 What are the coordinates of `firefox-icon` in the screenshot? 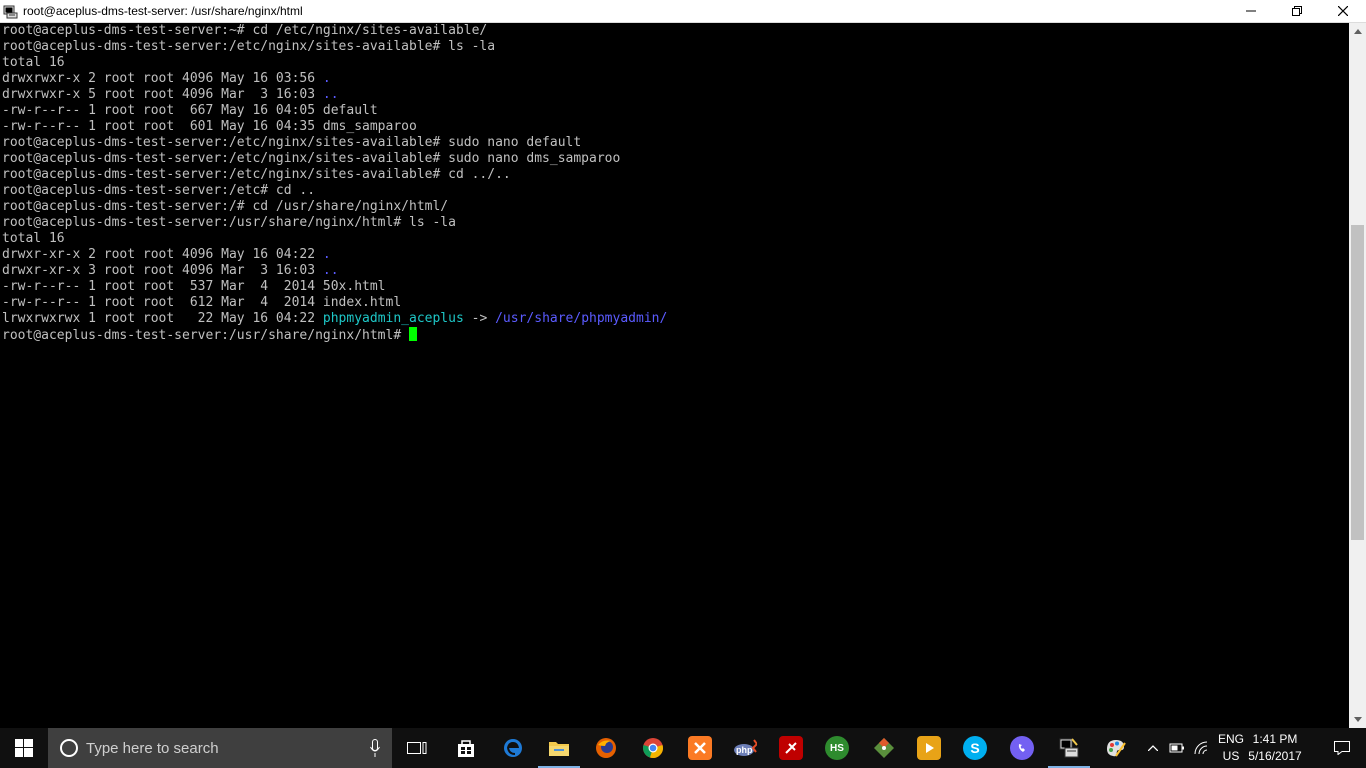 It's located at (606, 748).